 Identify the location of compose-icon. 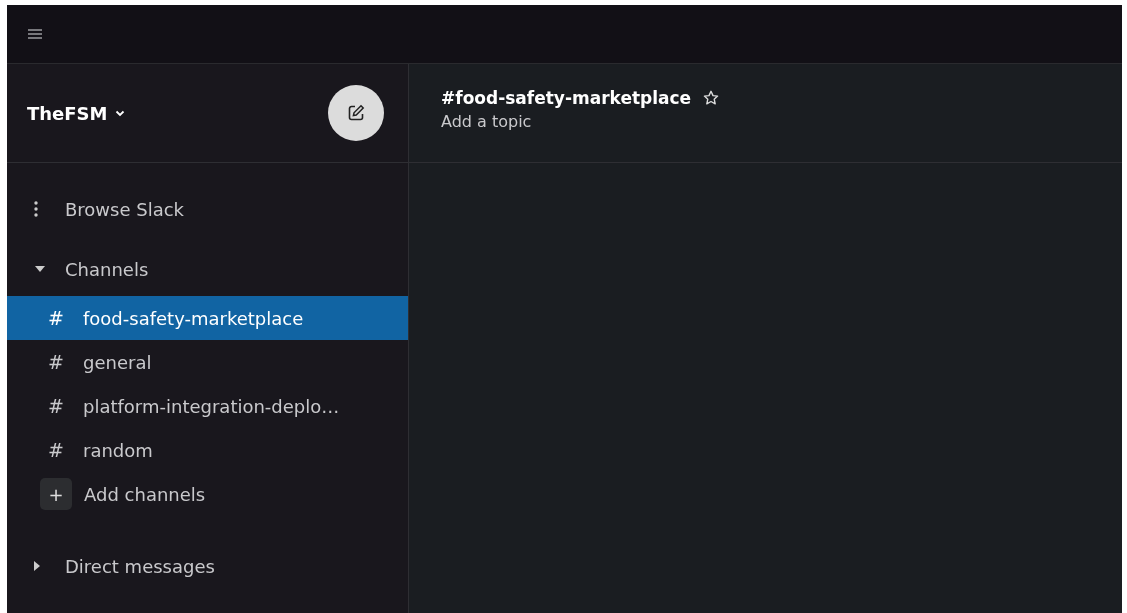
(356, 113).